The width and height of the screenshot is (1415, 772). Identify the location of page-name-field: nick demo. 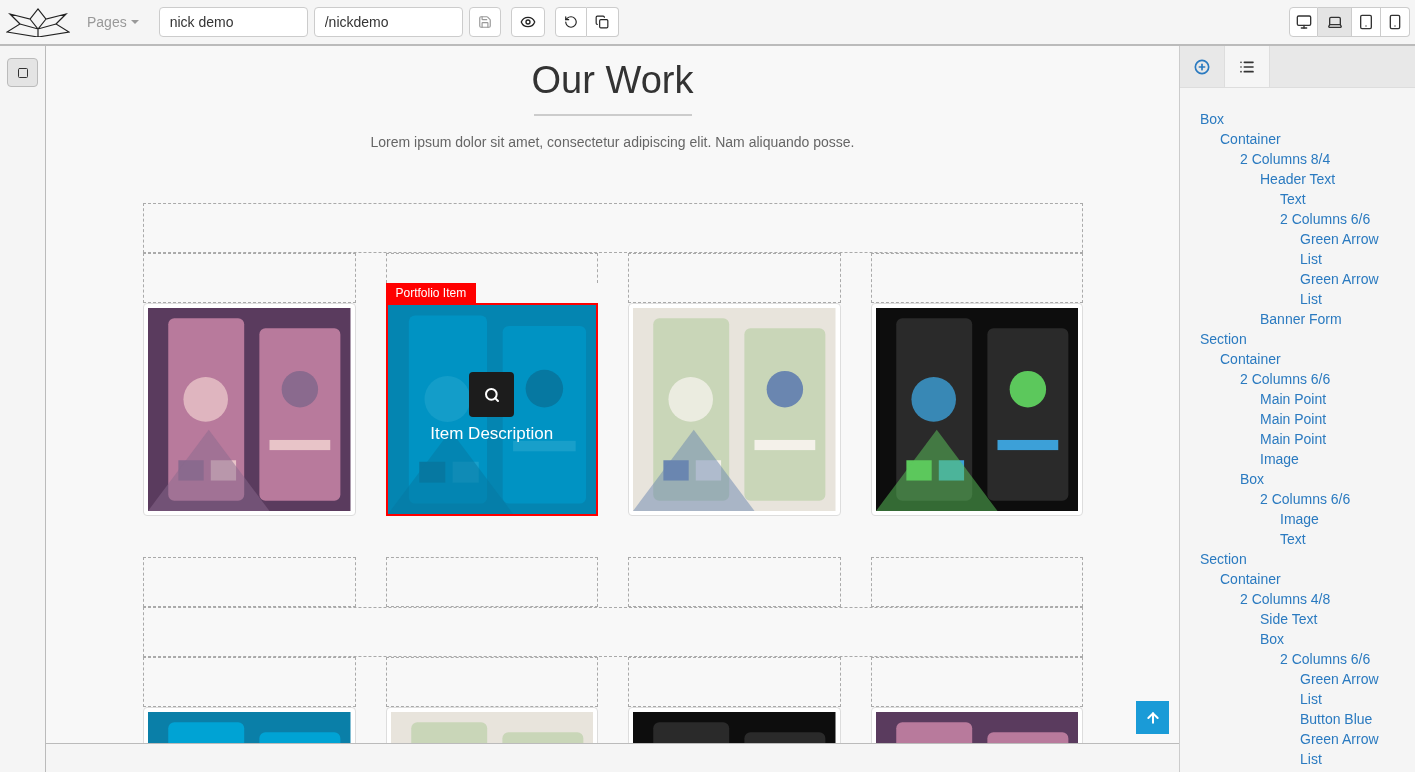
(233, 22).